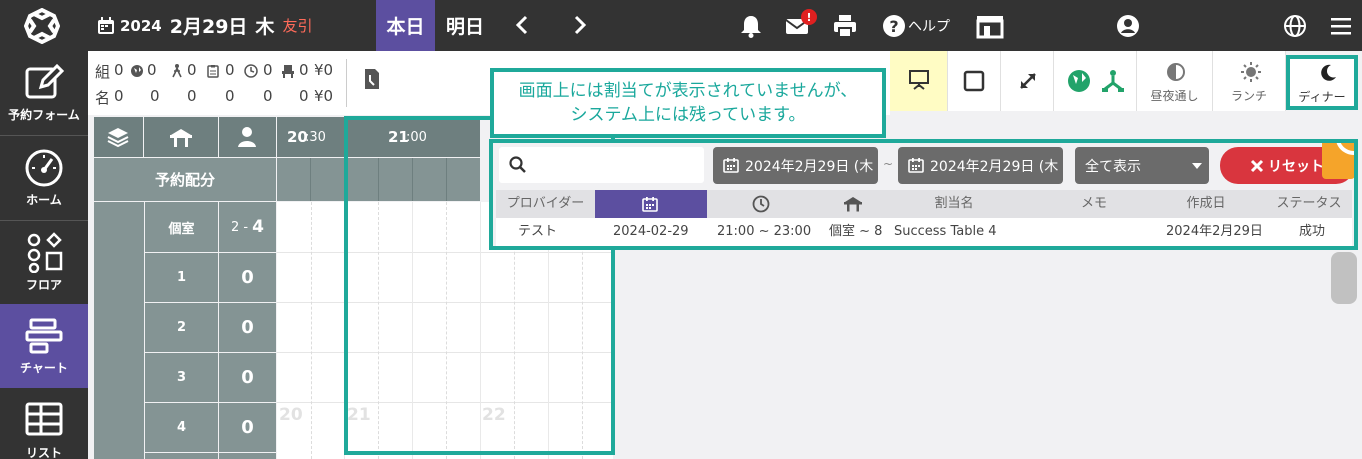 The width and height of the screenshot is (1362, 459). What do you see at coordinates (106, 25) in the screenshot?
I see `calendar-icon` at bounding box center [106, 25].